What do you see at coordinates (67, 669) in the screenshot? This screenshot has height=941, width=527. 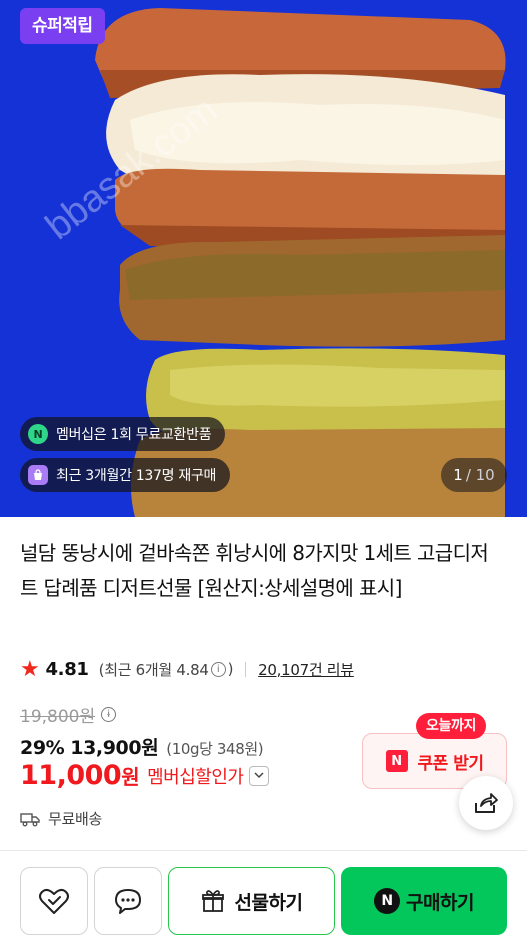 I see `rating-value: 4.81` at bounding box center [67, 669].